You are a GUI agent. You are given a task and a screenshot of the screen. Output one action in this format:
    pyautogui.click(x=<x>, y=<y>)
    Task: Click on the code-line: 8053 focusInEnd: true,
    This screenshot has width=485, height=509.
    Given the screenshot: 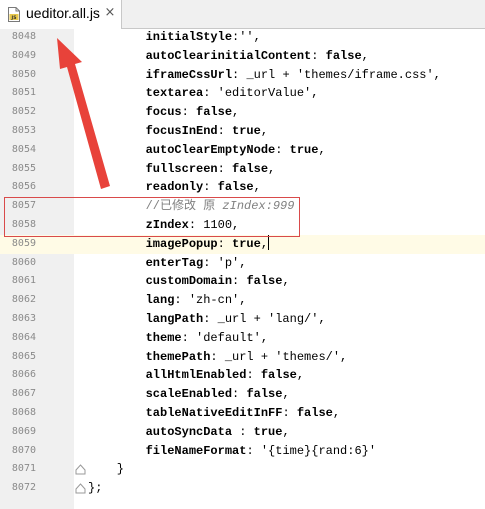 What is the action you would take?
    pyautogui.click(x=242, y=131)
    